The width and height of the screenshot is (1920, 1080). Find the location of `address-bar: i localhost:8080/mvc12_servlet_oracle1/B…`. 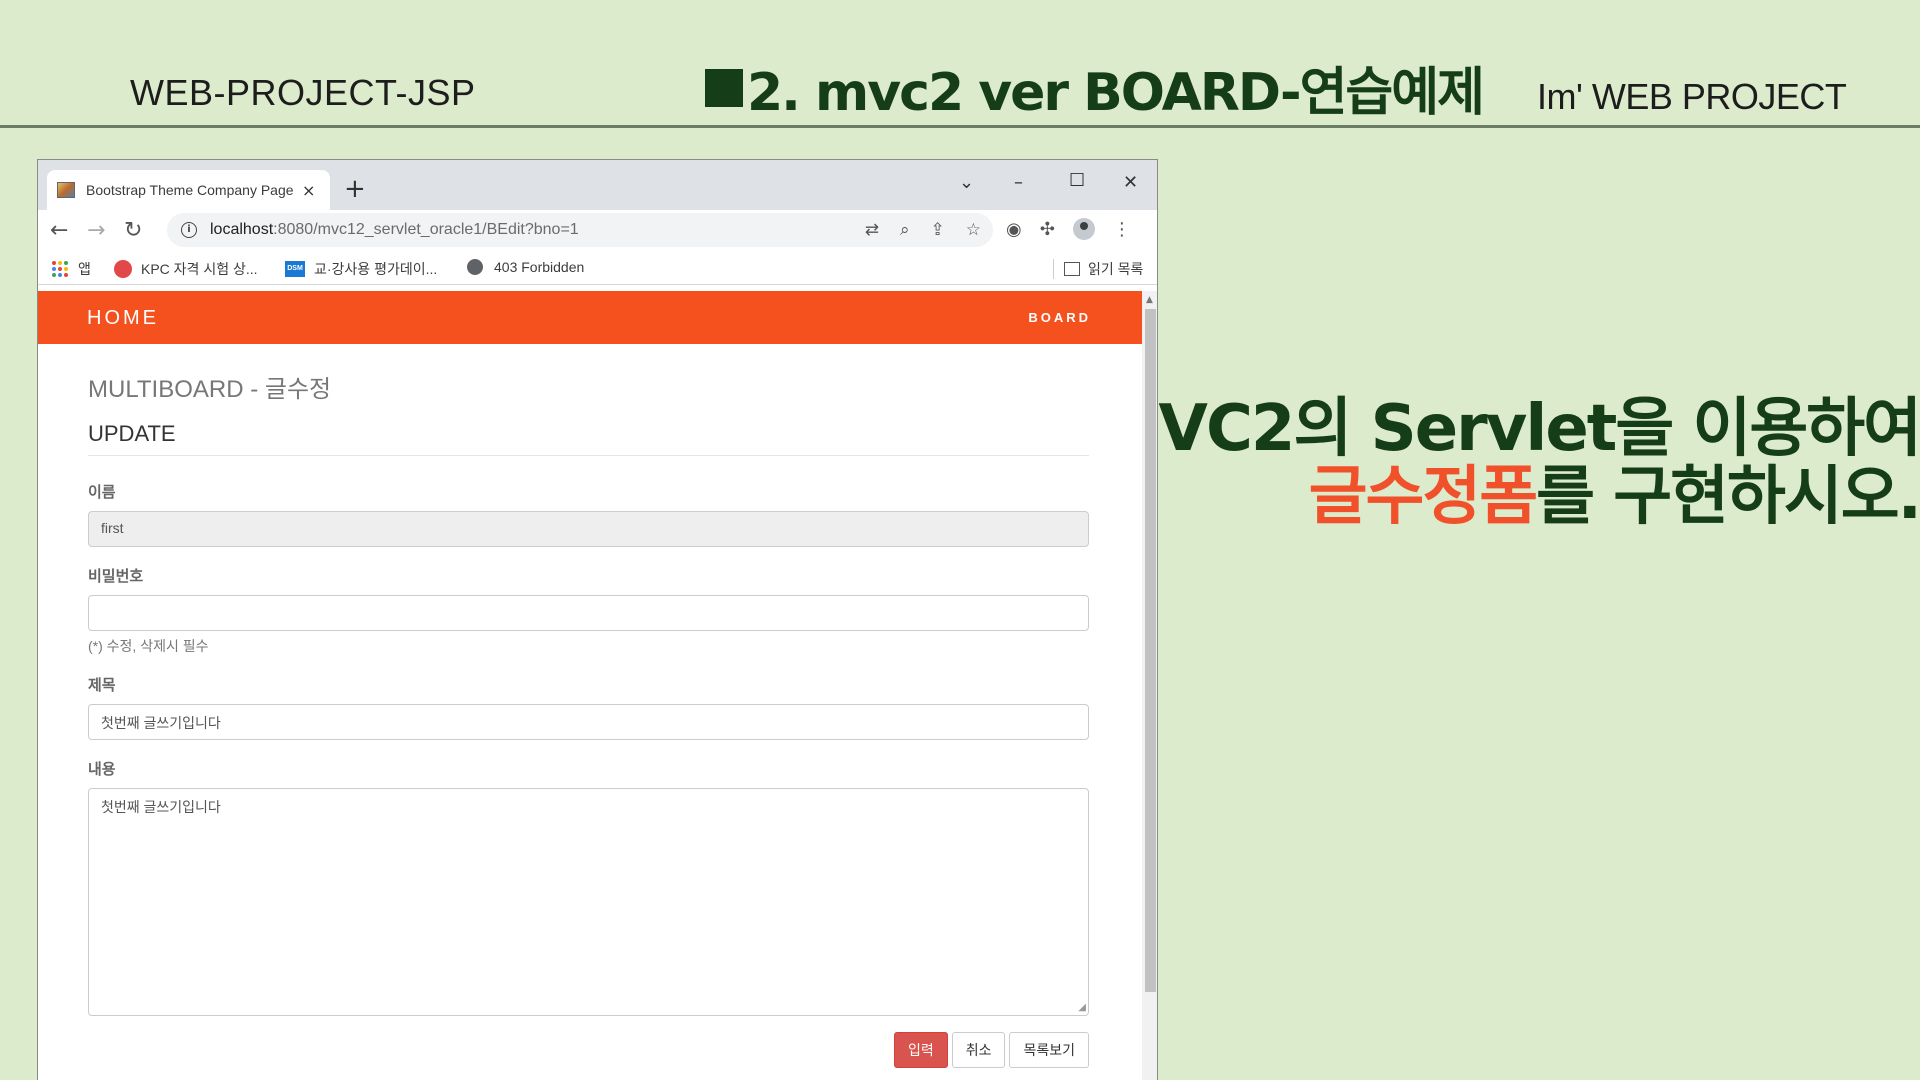

address-bar: i localhost:8080/mvc12_servlet_oracle1/B… is located at coordinates (580, 230).